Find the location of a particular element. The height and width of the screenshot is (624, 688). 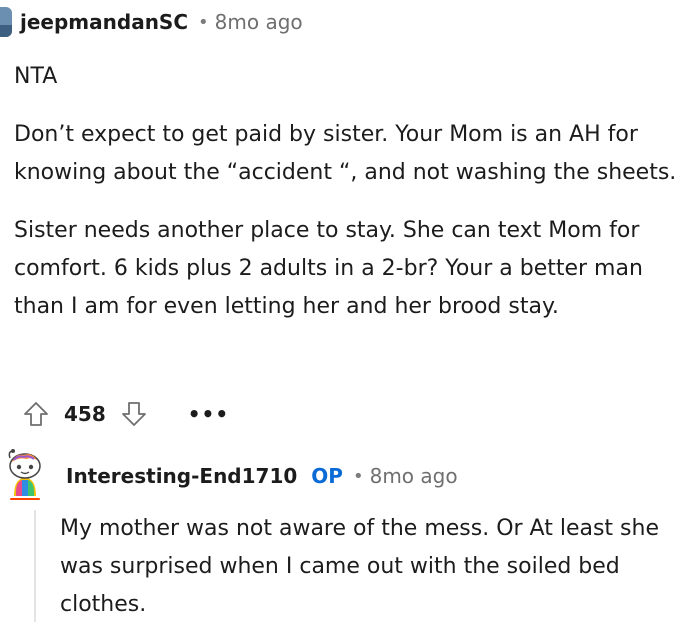

thread-line is located at coordinates (35, 566).